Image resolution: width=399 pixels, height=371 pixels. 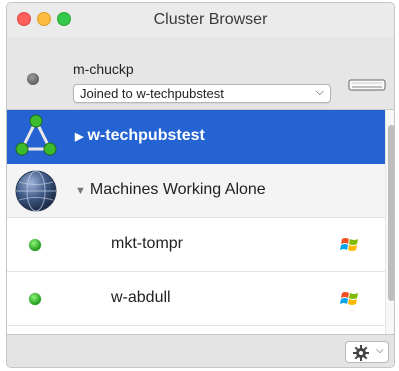 I want to click on list-item-machine: w-abdull, so click(x=196, y=299).